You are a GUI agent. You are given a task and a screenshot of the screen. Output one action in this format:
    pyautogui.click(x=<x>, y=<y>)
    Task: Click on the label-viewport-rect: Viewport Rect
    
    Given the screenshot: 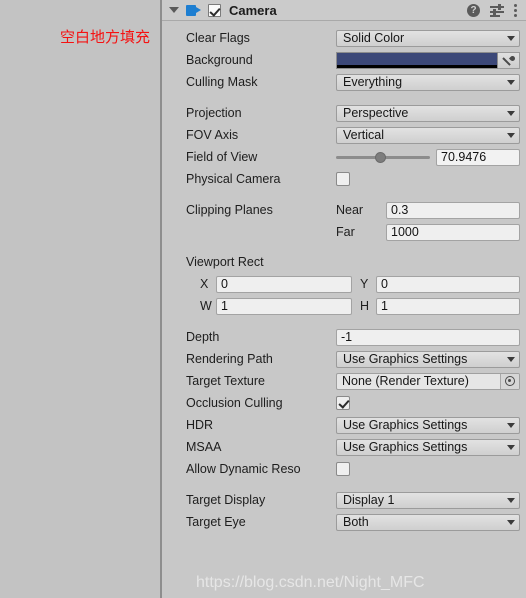 What is the action you would take?
    pyautogui.click(x=225, y=262)
    